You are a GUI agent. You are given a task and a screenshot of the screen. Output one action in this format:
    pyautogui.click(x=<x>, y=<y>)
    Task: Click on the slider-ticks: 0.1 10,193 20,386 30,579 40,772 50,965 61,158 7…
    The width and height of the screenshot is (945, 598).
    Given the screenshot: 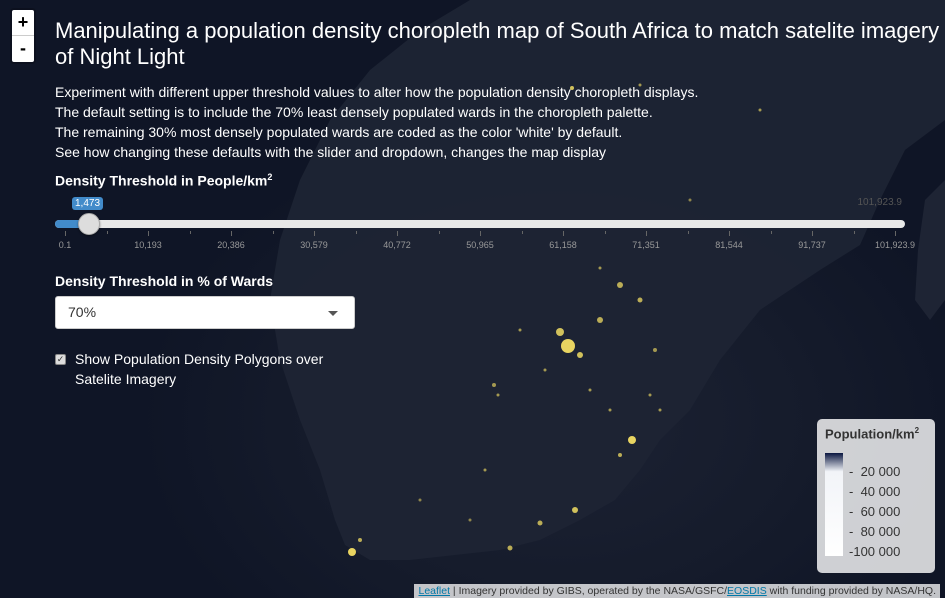 What is the action you would take?
    pyautogui.click(x=485, y=241)
    